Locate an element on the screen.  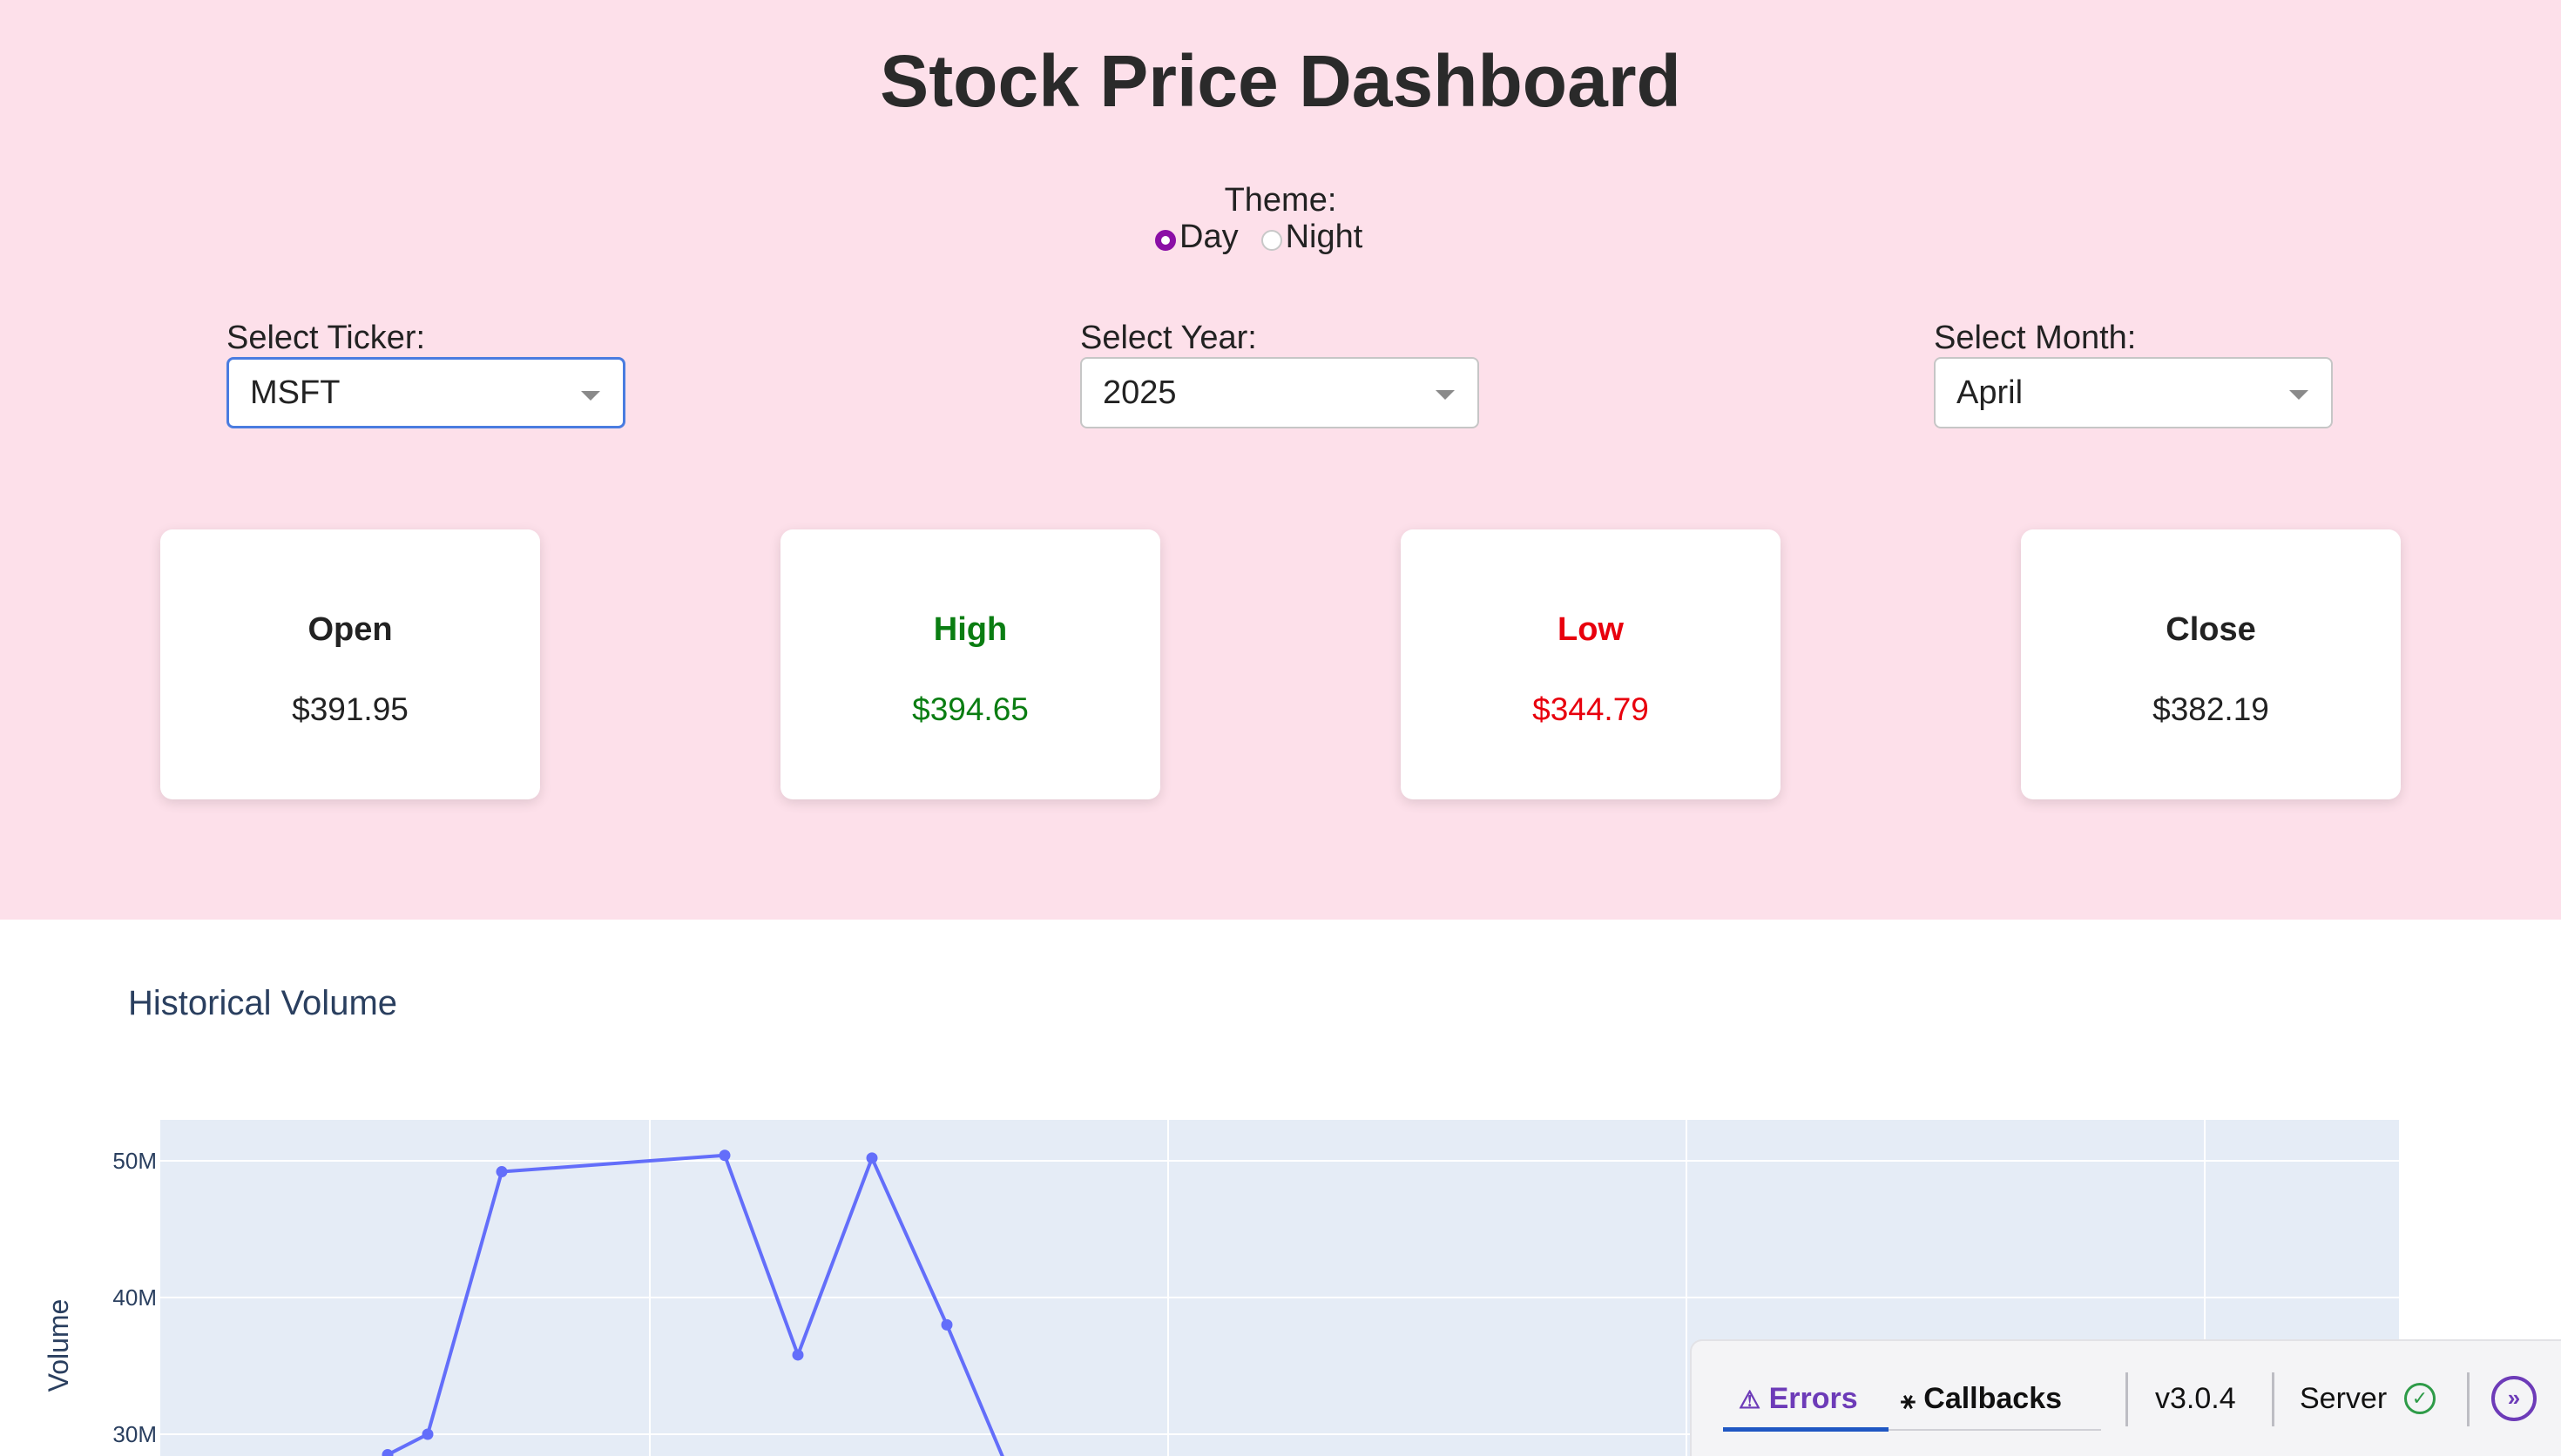
tab-divider-line is located at coordinates (1995, 1430).